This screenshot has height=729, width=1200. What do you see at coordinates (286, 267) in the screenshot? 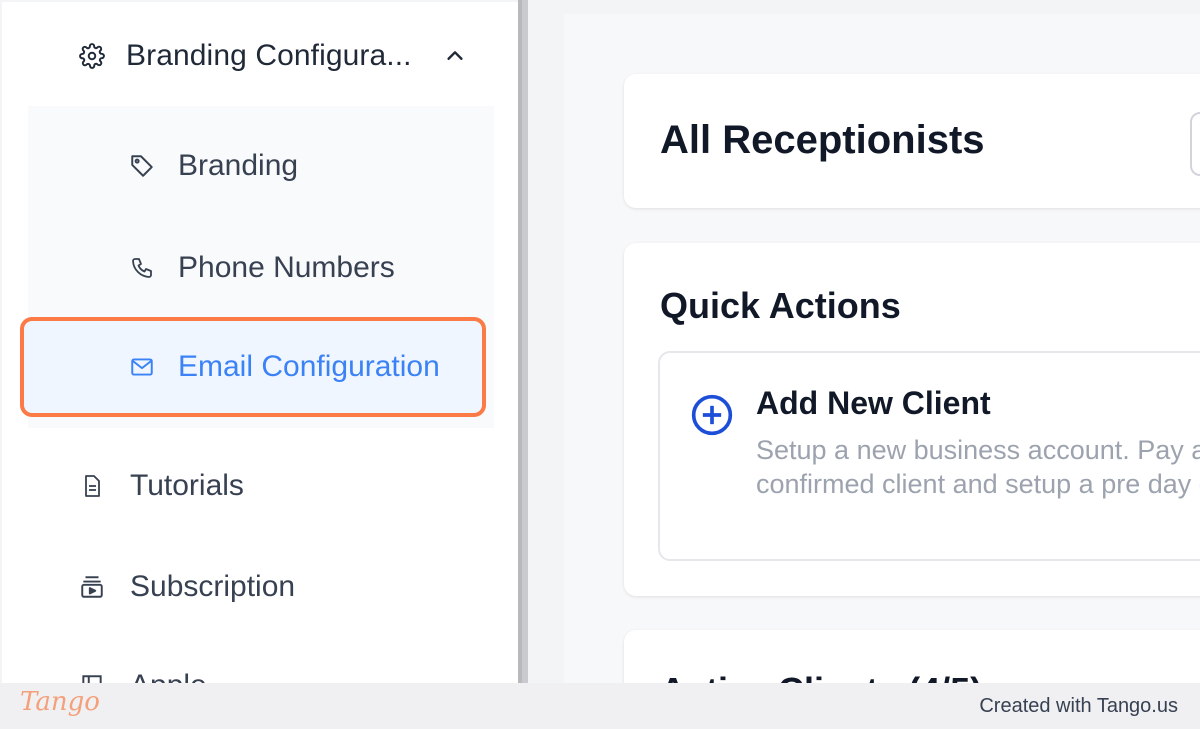
I see `sidebar-item-label: Phone Numbers` at bounding box center [286, 267].